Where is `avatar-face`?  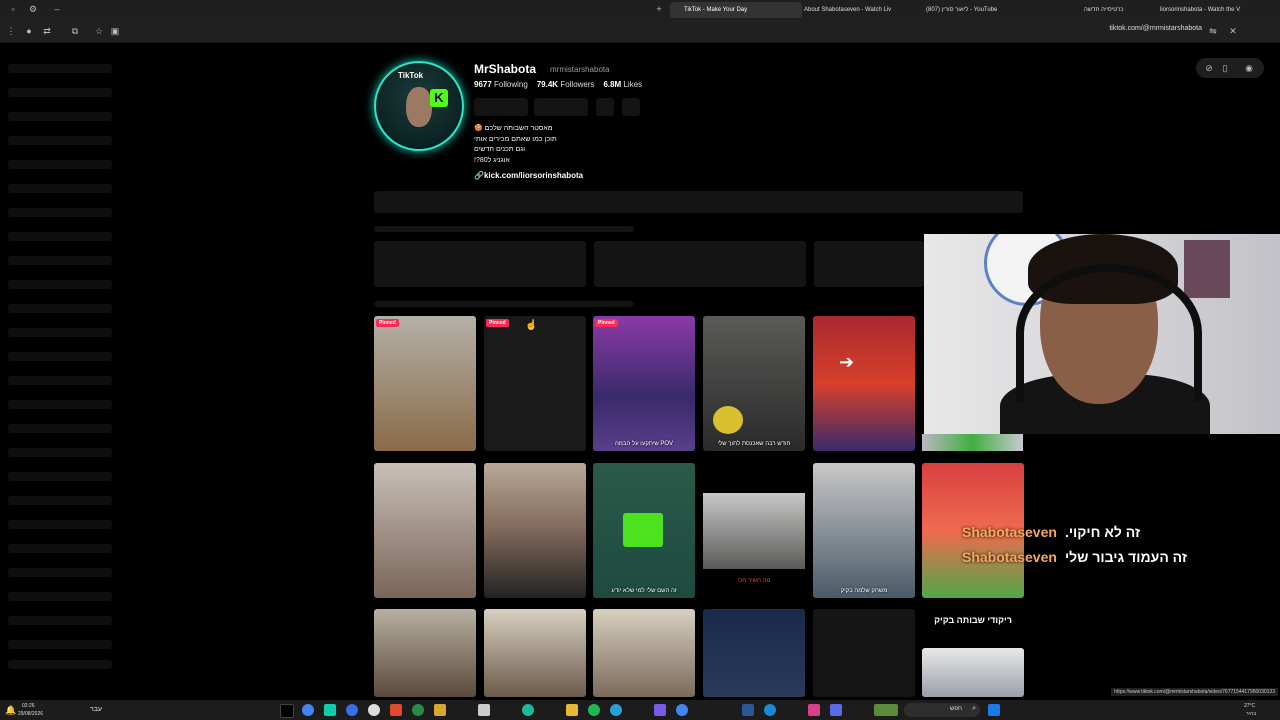 avatar-face is located at coordinates (419, 107).